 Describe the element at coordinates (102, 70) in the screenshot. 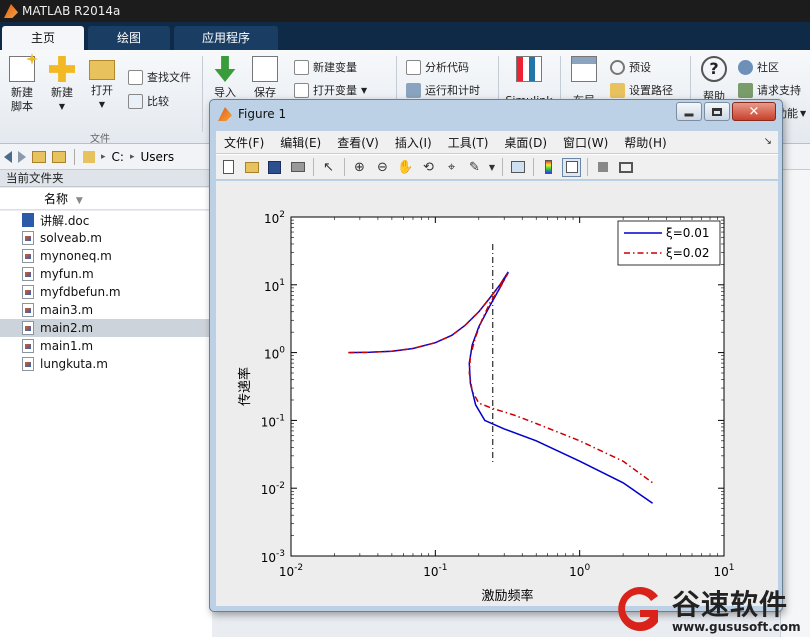

I see `folder-open-icon` at that location.